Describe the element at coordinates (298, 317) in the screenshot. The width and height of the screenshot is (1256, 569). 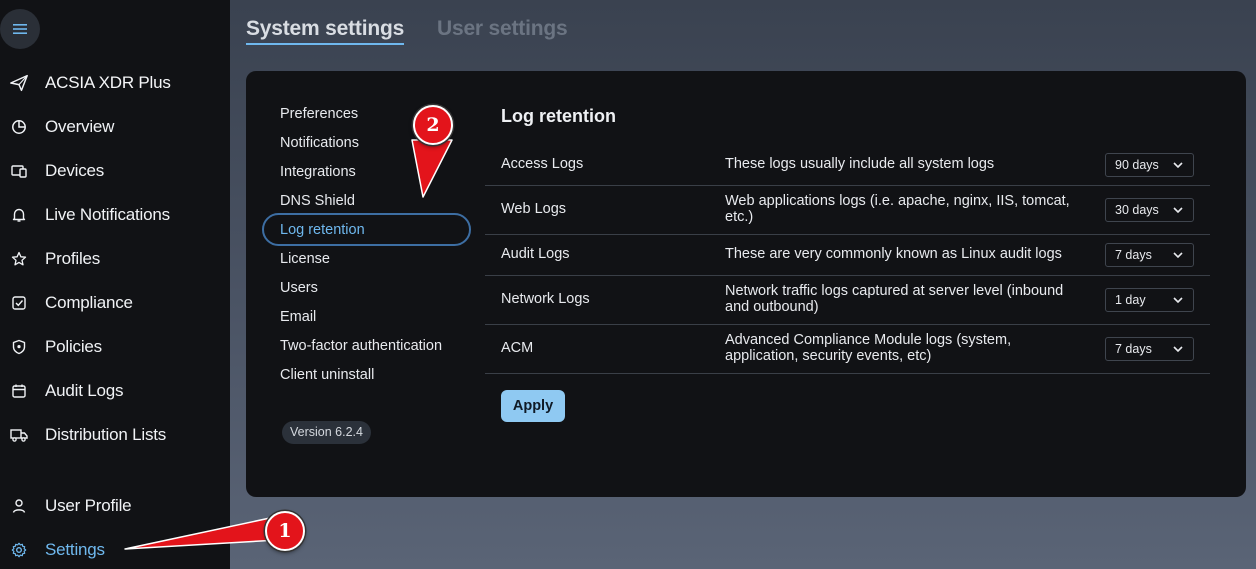
I see `settings-nav-email: Email` at that location.